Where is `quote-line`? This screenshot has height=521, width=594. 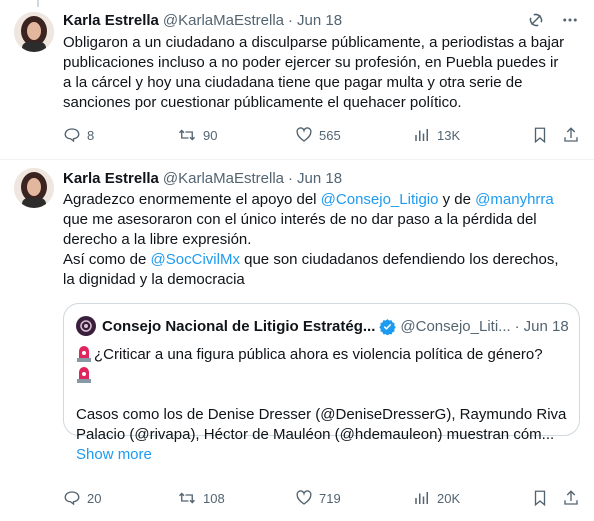 quote-line is located at coordinates (321, 375).